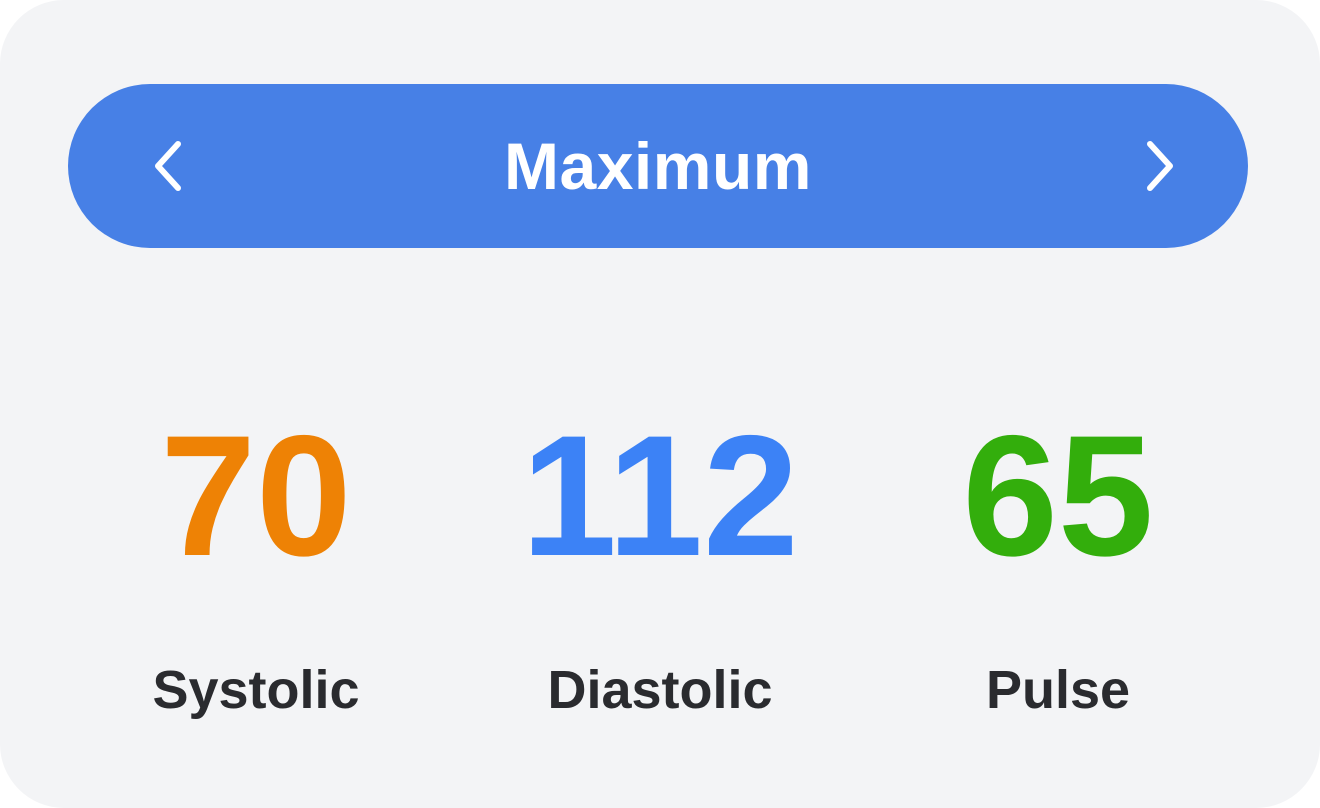  What do you see at coordinates (660, 690) in the screenshot?
I see `stat-label-diastolic: Diastolic` at bounding box center [660, 690].